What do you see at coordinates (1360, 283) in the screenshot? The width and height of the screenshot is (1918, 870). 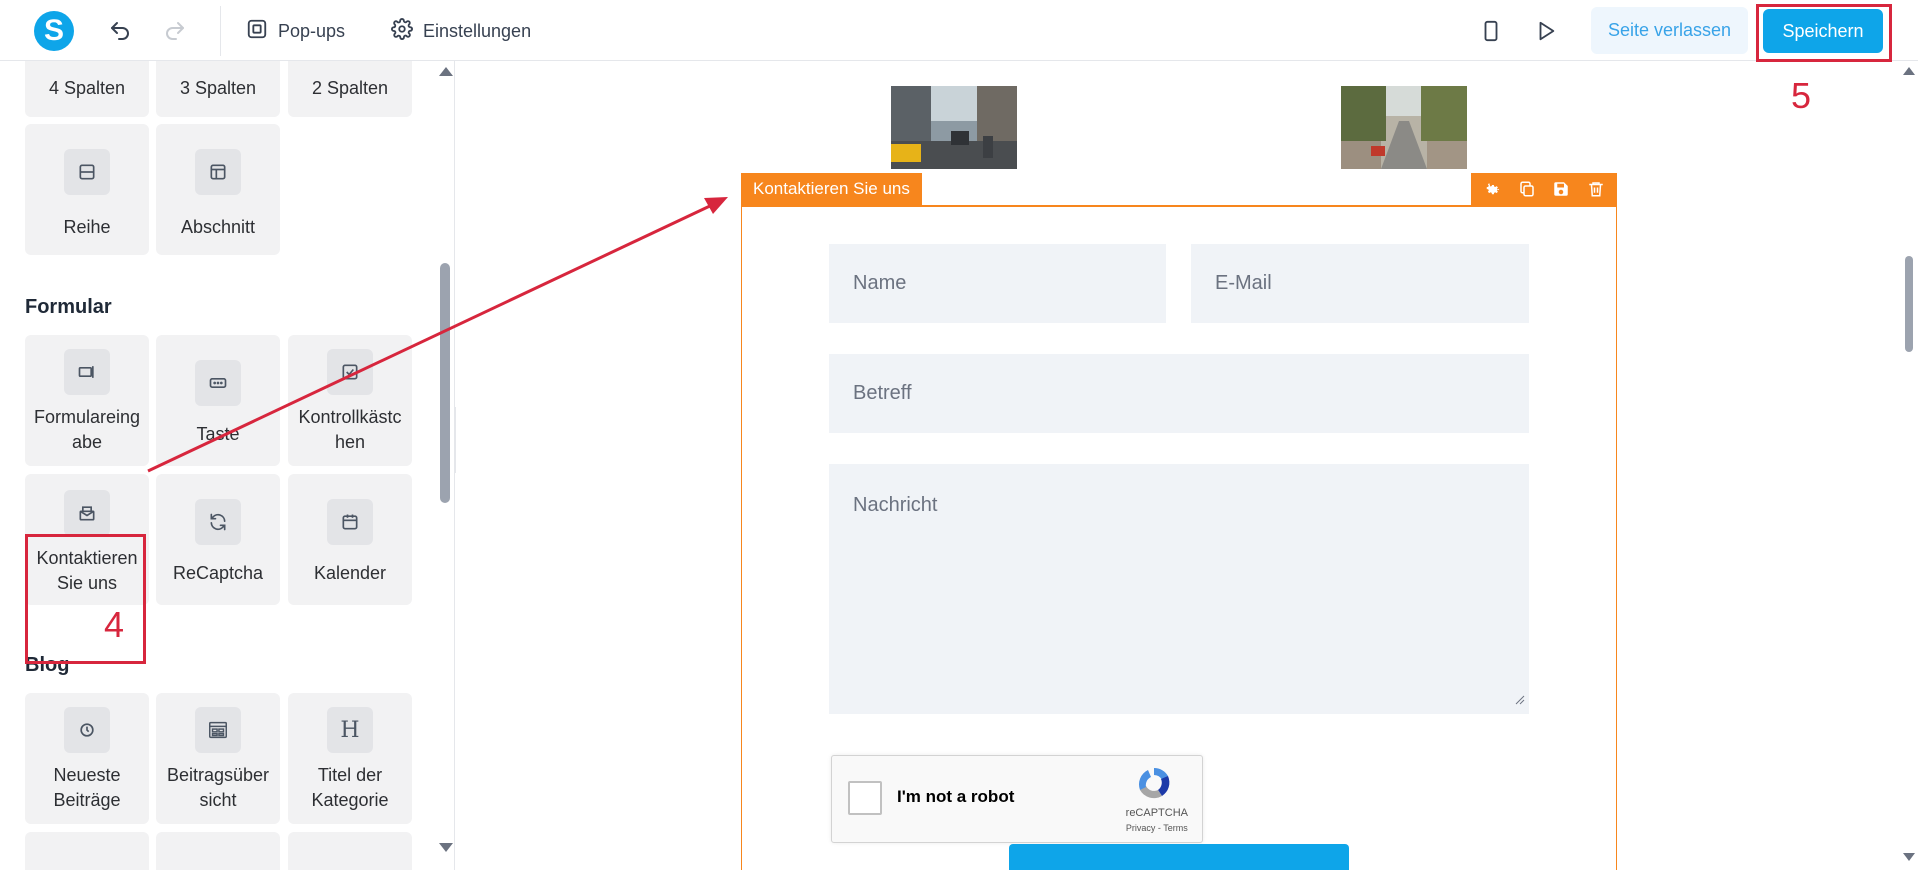 I see `email-field: E-Mail` at bounding box center [1360, 283].